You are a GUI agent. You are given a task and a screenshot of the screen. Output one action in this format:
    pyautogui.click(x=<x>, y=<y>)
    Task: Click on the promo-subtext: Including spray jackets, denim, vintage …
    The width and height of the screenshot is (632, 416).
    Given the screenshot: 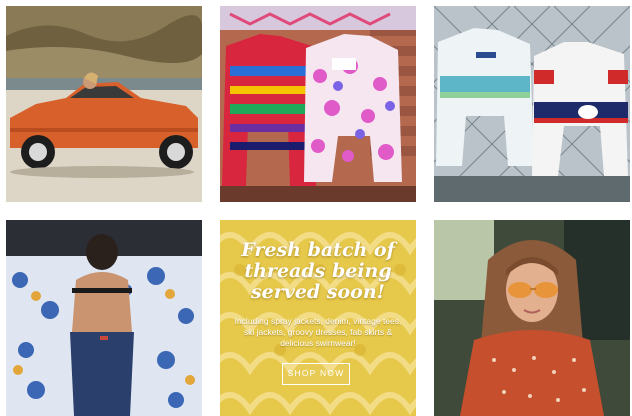 What is the action you would take?
    pyautogui.click(x=318, y=332)
    